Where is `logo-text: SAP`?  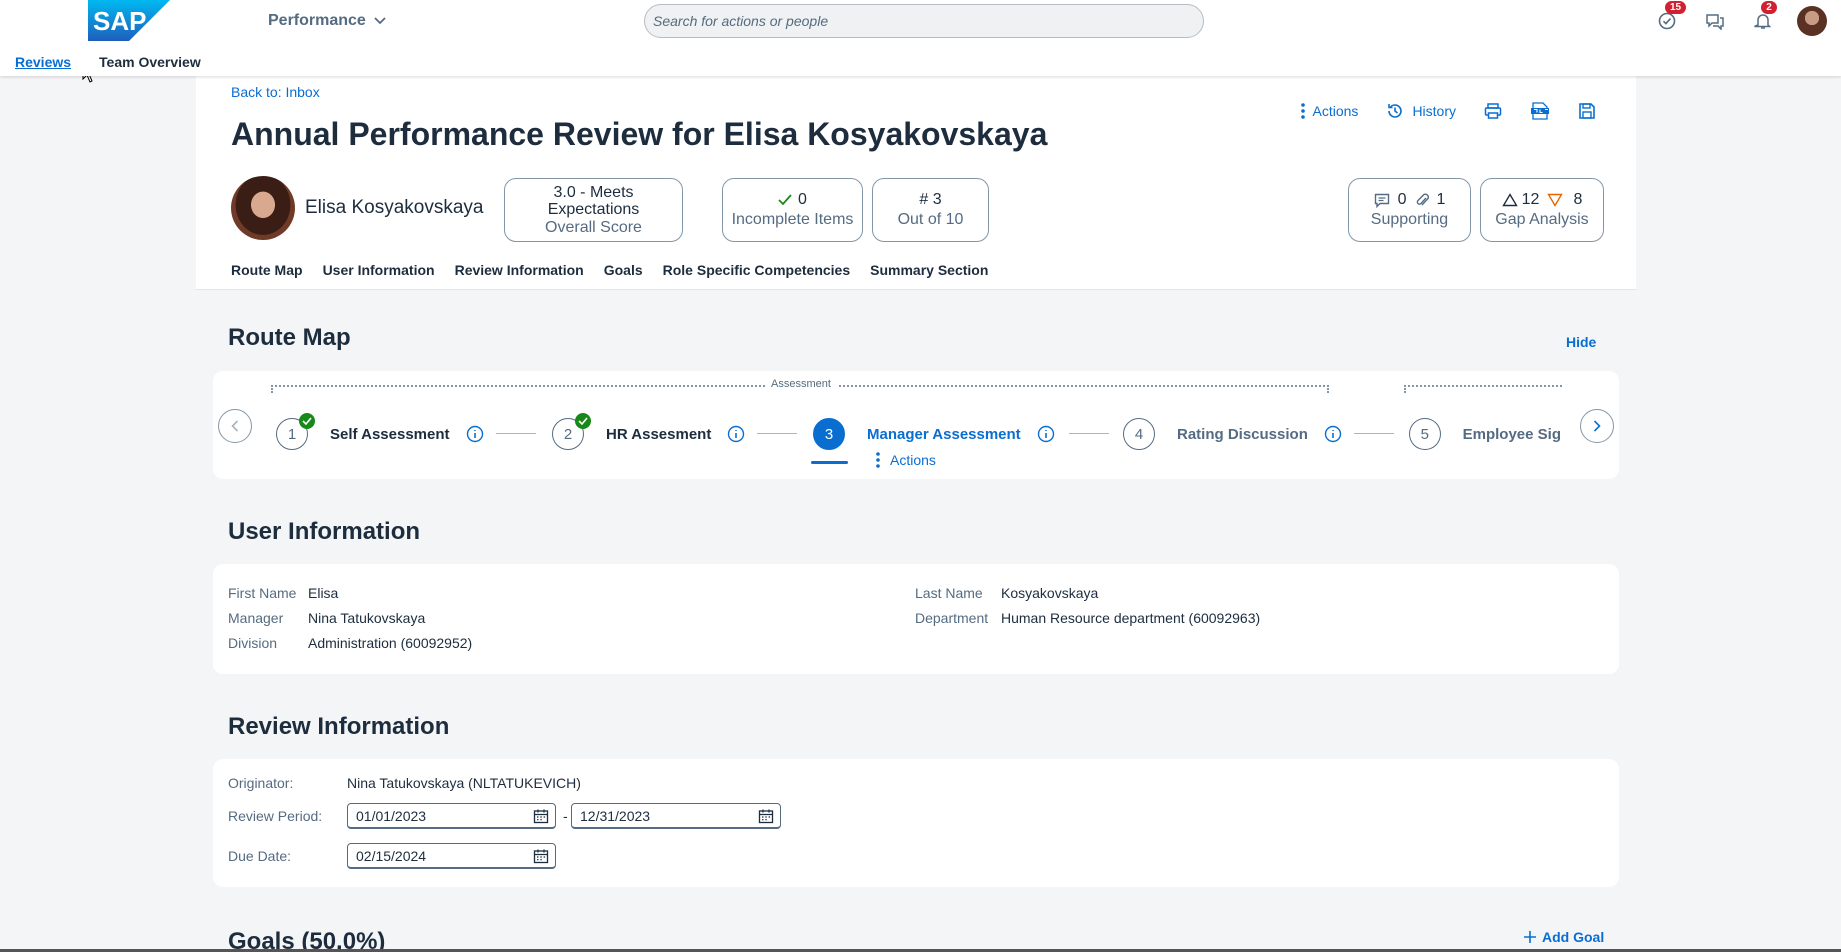 logo-text: SAP is located at coordinates (119, 21).